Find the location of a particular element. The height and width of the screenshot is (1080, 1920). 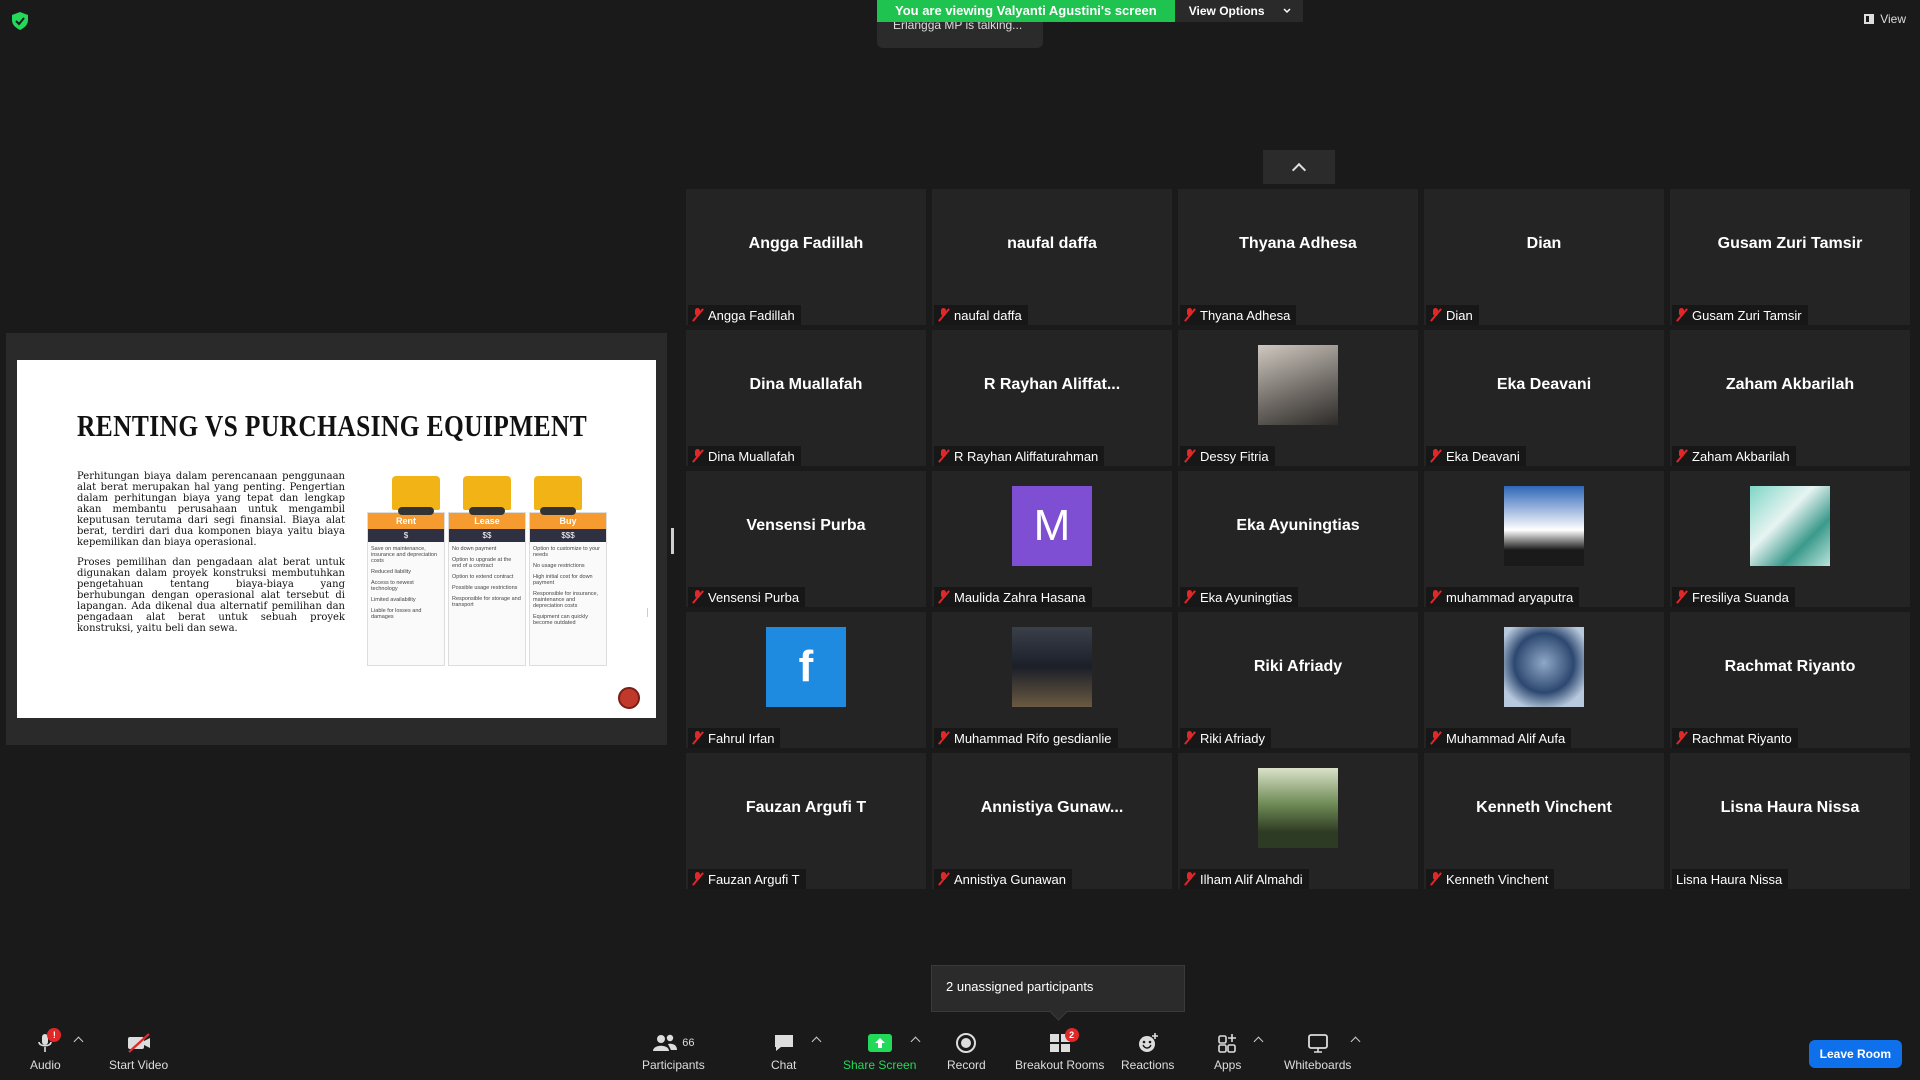

start-video-button: Start Video is located at coordinates (138, 1052).